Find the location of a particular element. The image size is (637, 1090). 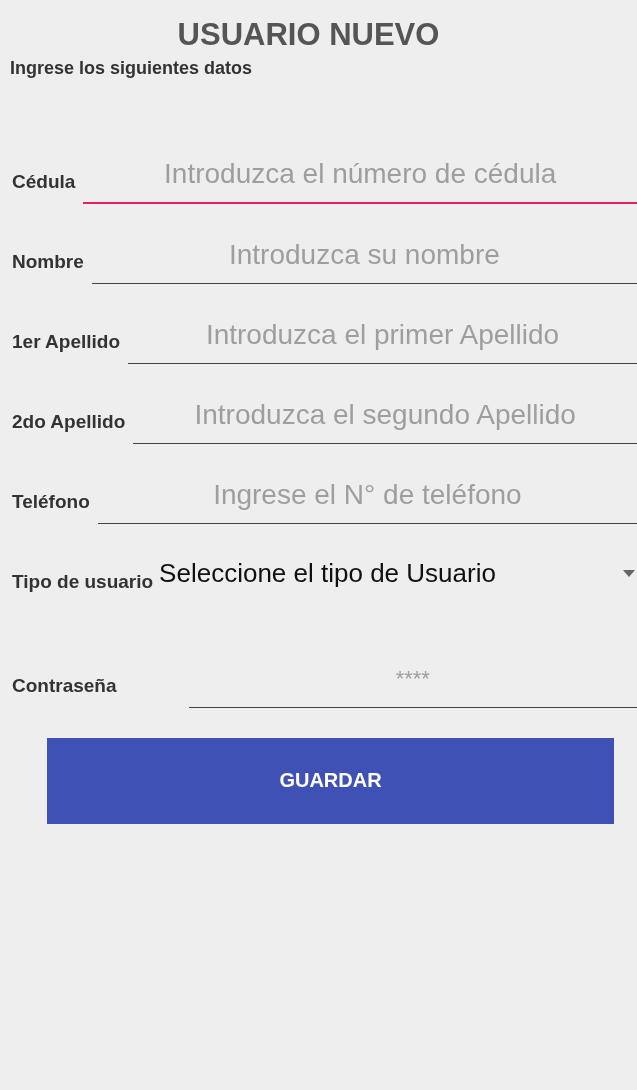

input-field: Ingrese el N° de teléfono is located at coordinates (367, 498).